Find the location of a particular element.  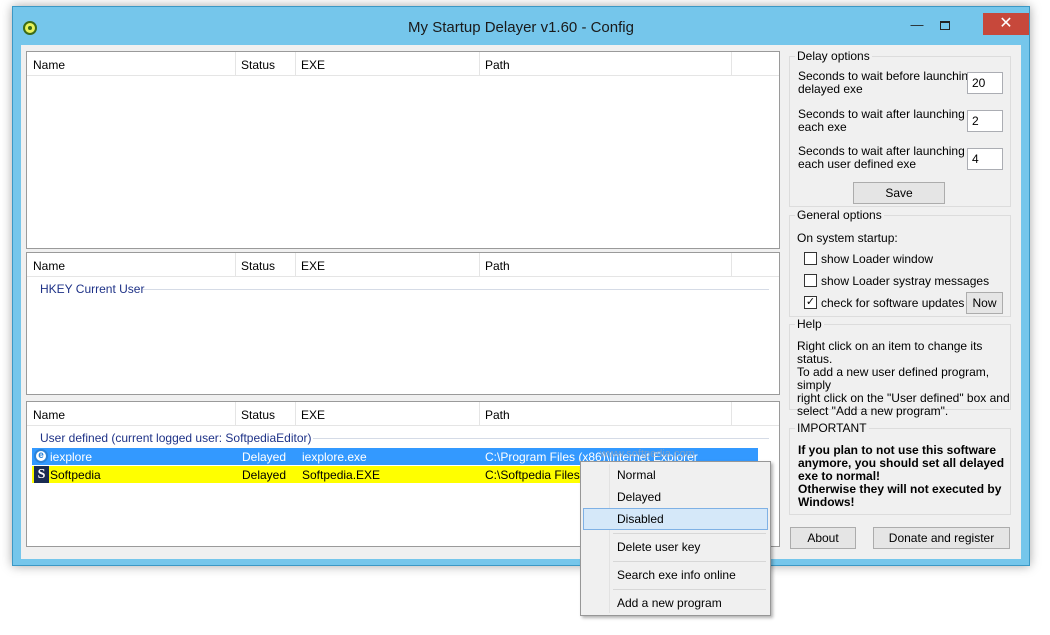

about-button: About is located at coordinates (823, 538).